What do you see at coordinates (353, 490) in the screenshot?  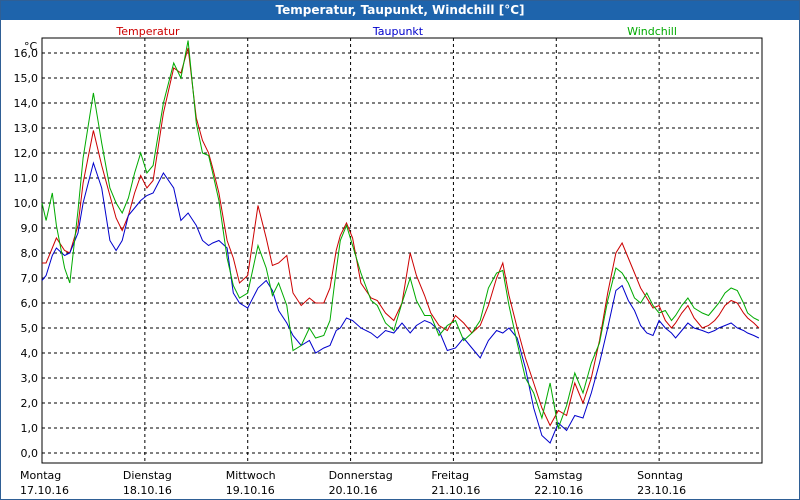 I see `x-tick-date-label: 20.10.16` at bounding box center [353, 490].